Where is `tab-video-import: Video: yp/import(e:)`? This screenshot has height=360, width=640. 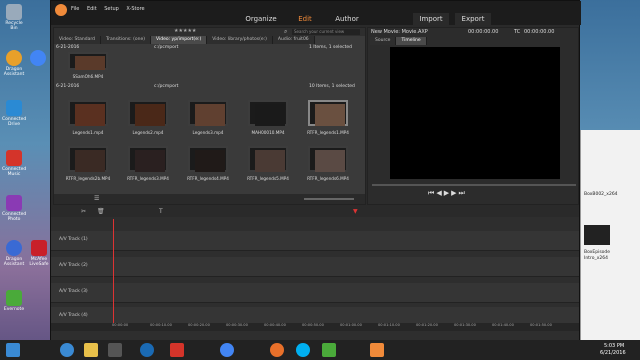
tab-video-import: Video: yp/import(e:) is located at coordinates (179, 40).